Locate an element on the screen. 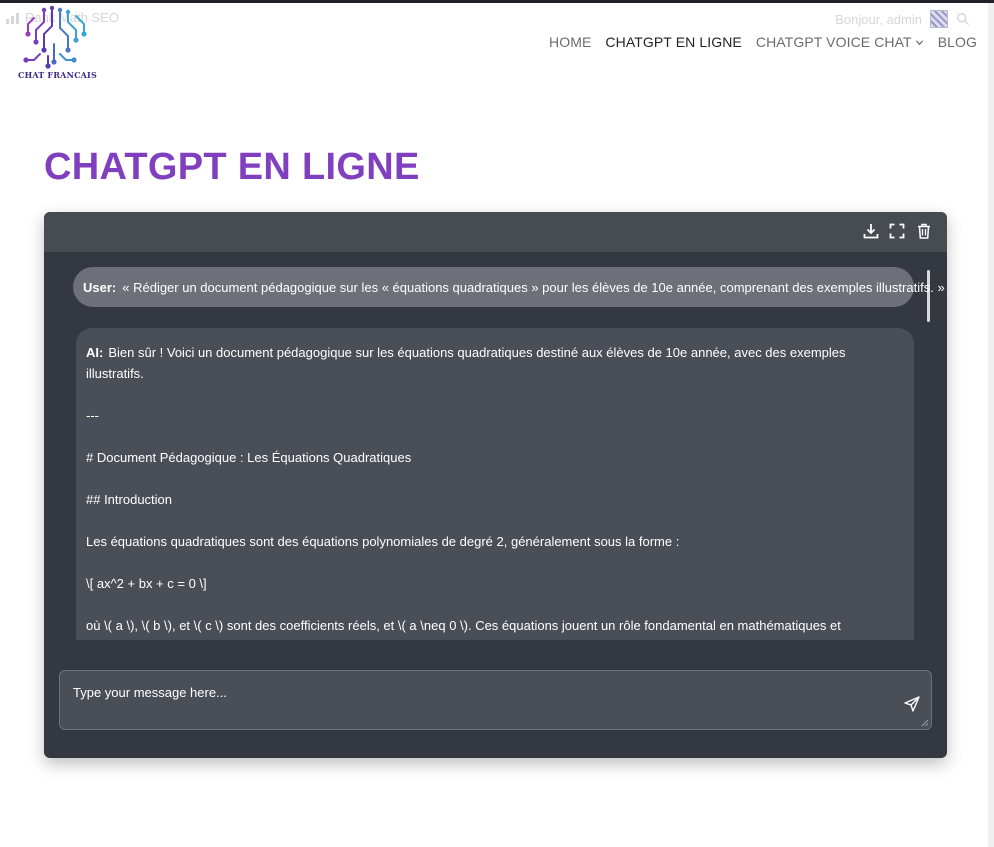  adminbar-greeting: Bonjour, admin is located at coordinates (878, 19).